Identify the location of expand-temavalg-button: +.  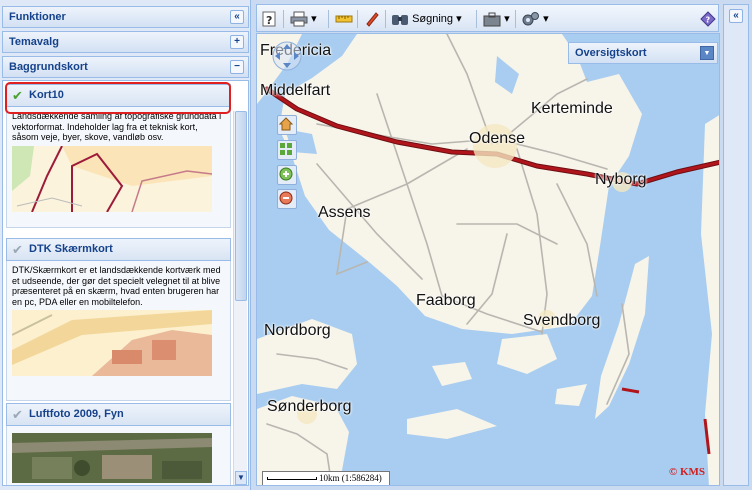
(237, 42).